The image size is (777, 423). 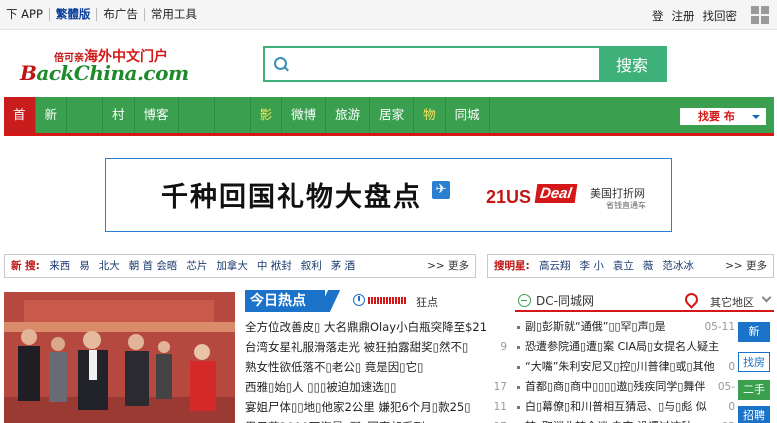 What do you see at coordinates (376, 420) in the screenshot?
I see `news-row: 男子花2000万海景▯墅▯回家却看到一▯▯▯▯17` at bounding box center [376, 420].